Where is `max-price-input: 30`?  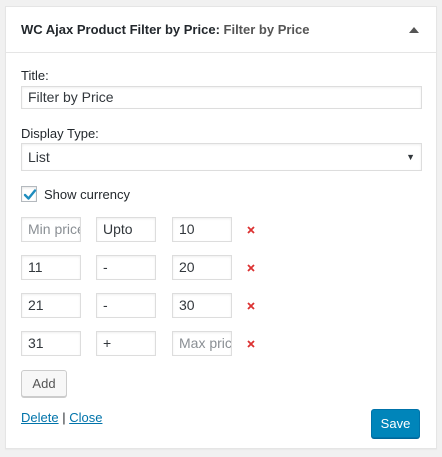
max-price-input: 30 is located at coordinates (202, 305).